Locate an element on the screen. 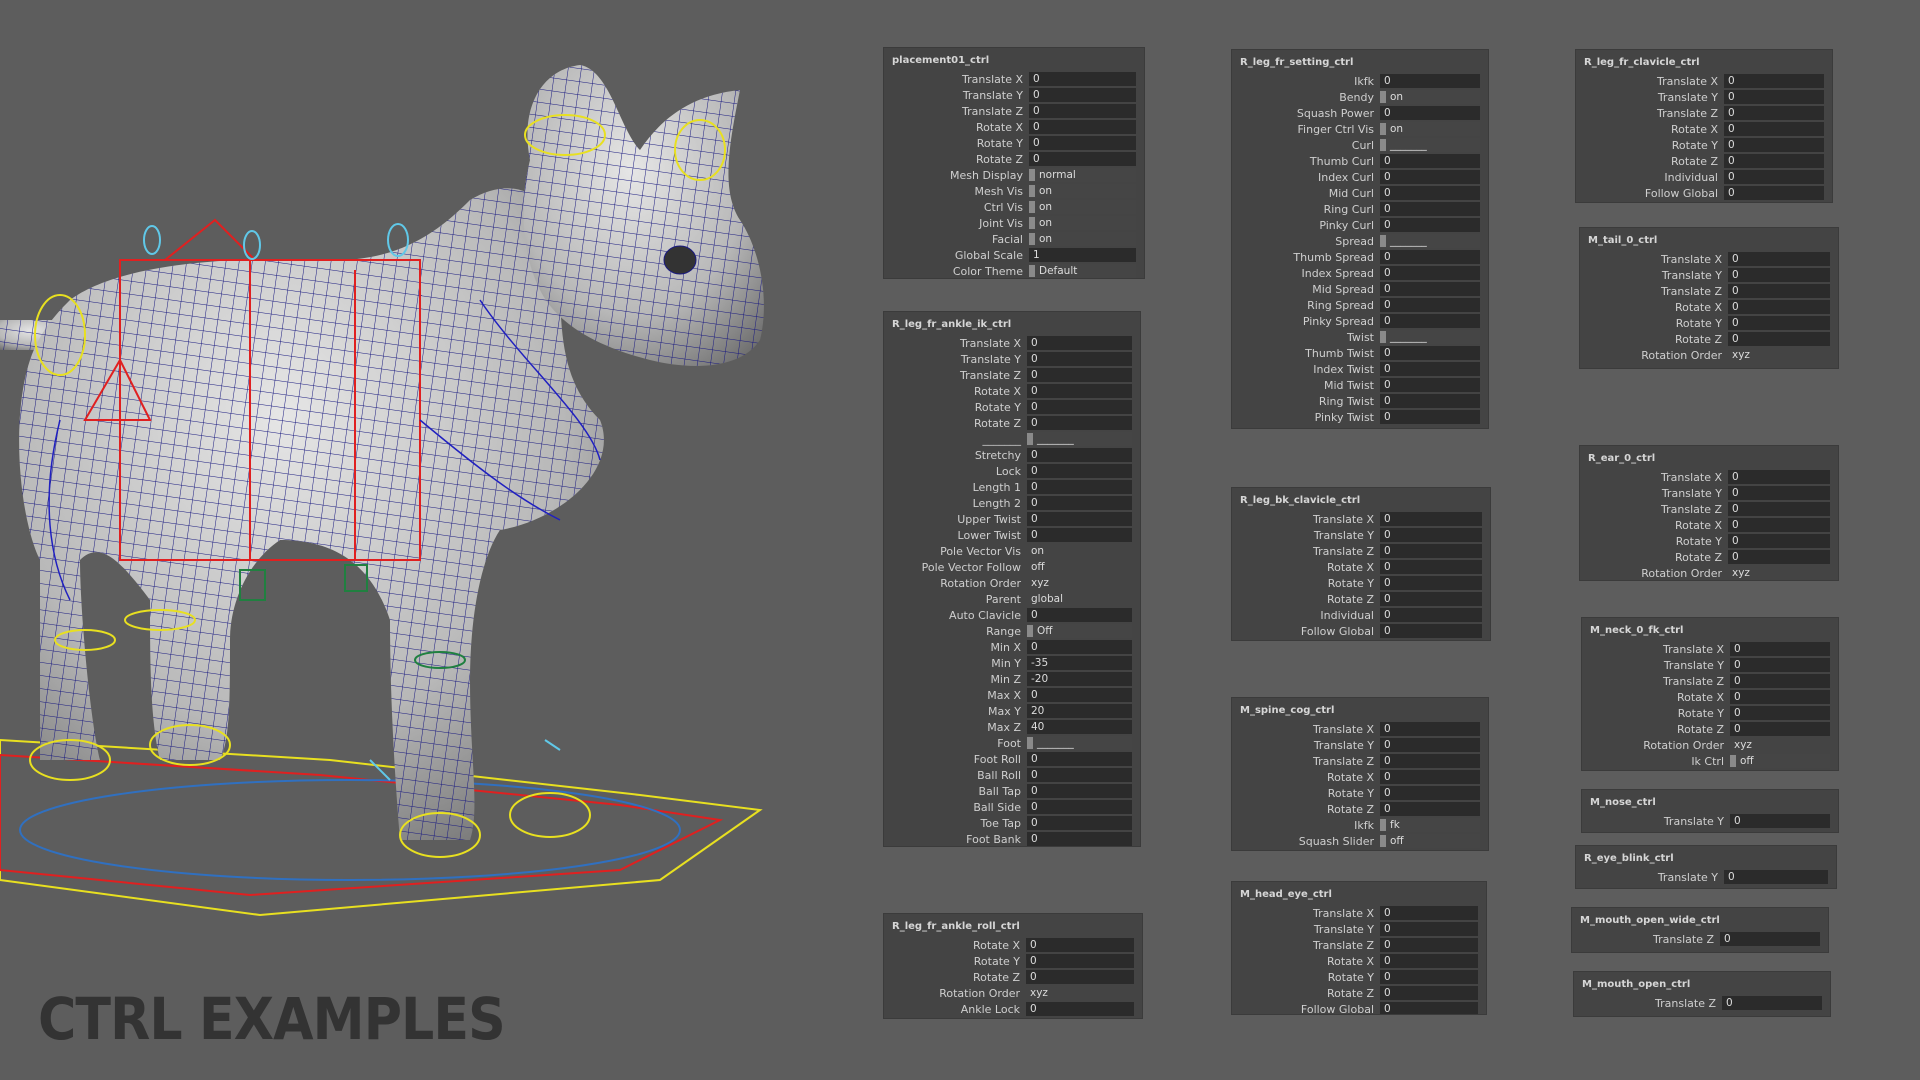 The height and width of the screenshot is (1080, 1920). channel-value-field: 20 is located at coordinates (1079, 711).